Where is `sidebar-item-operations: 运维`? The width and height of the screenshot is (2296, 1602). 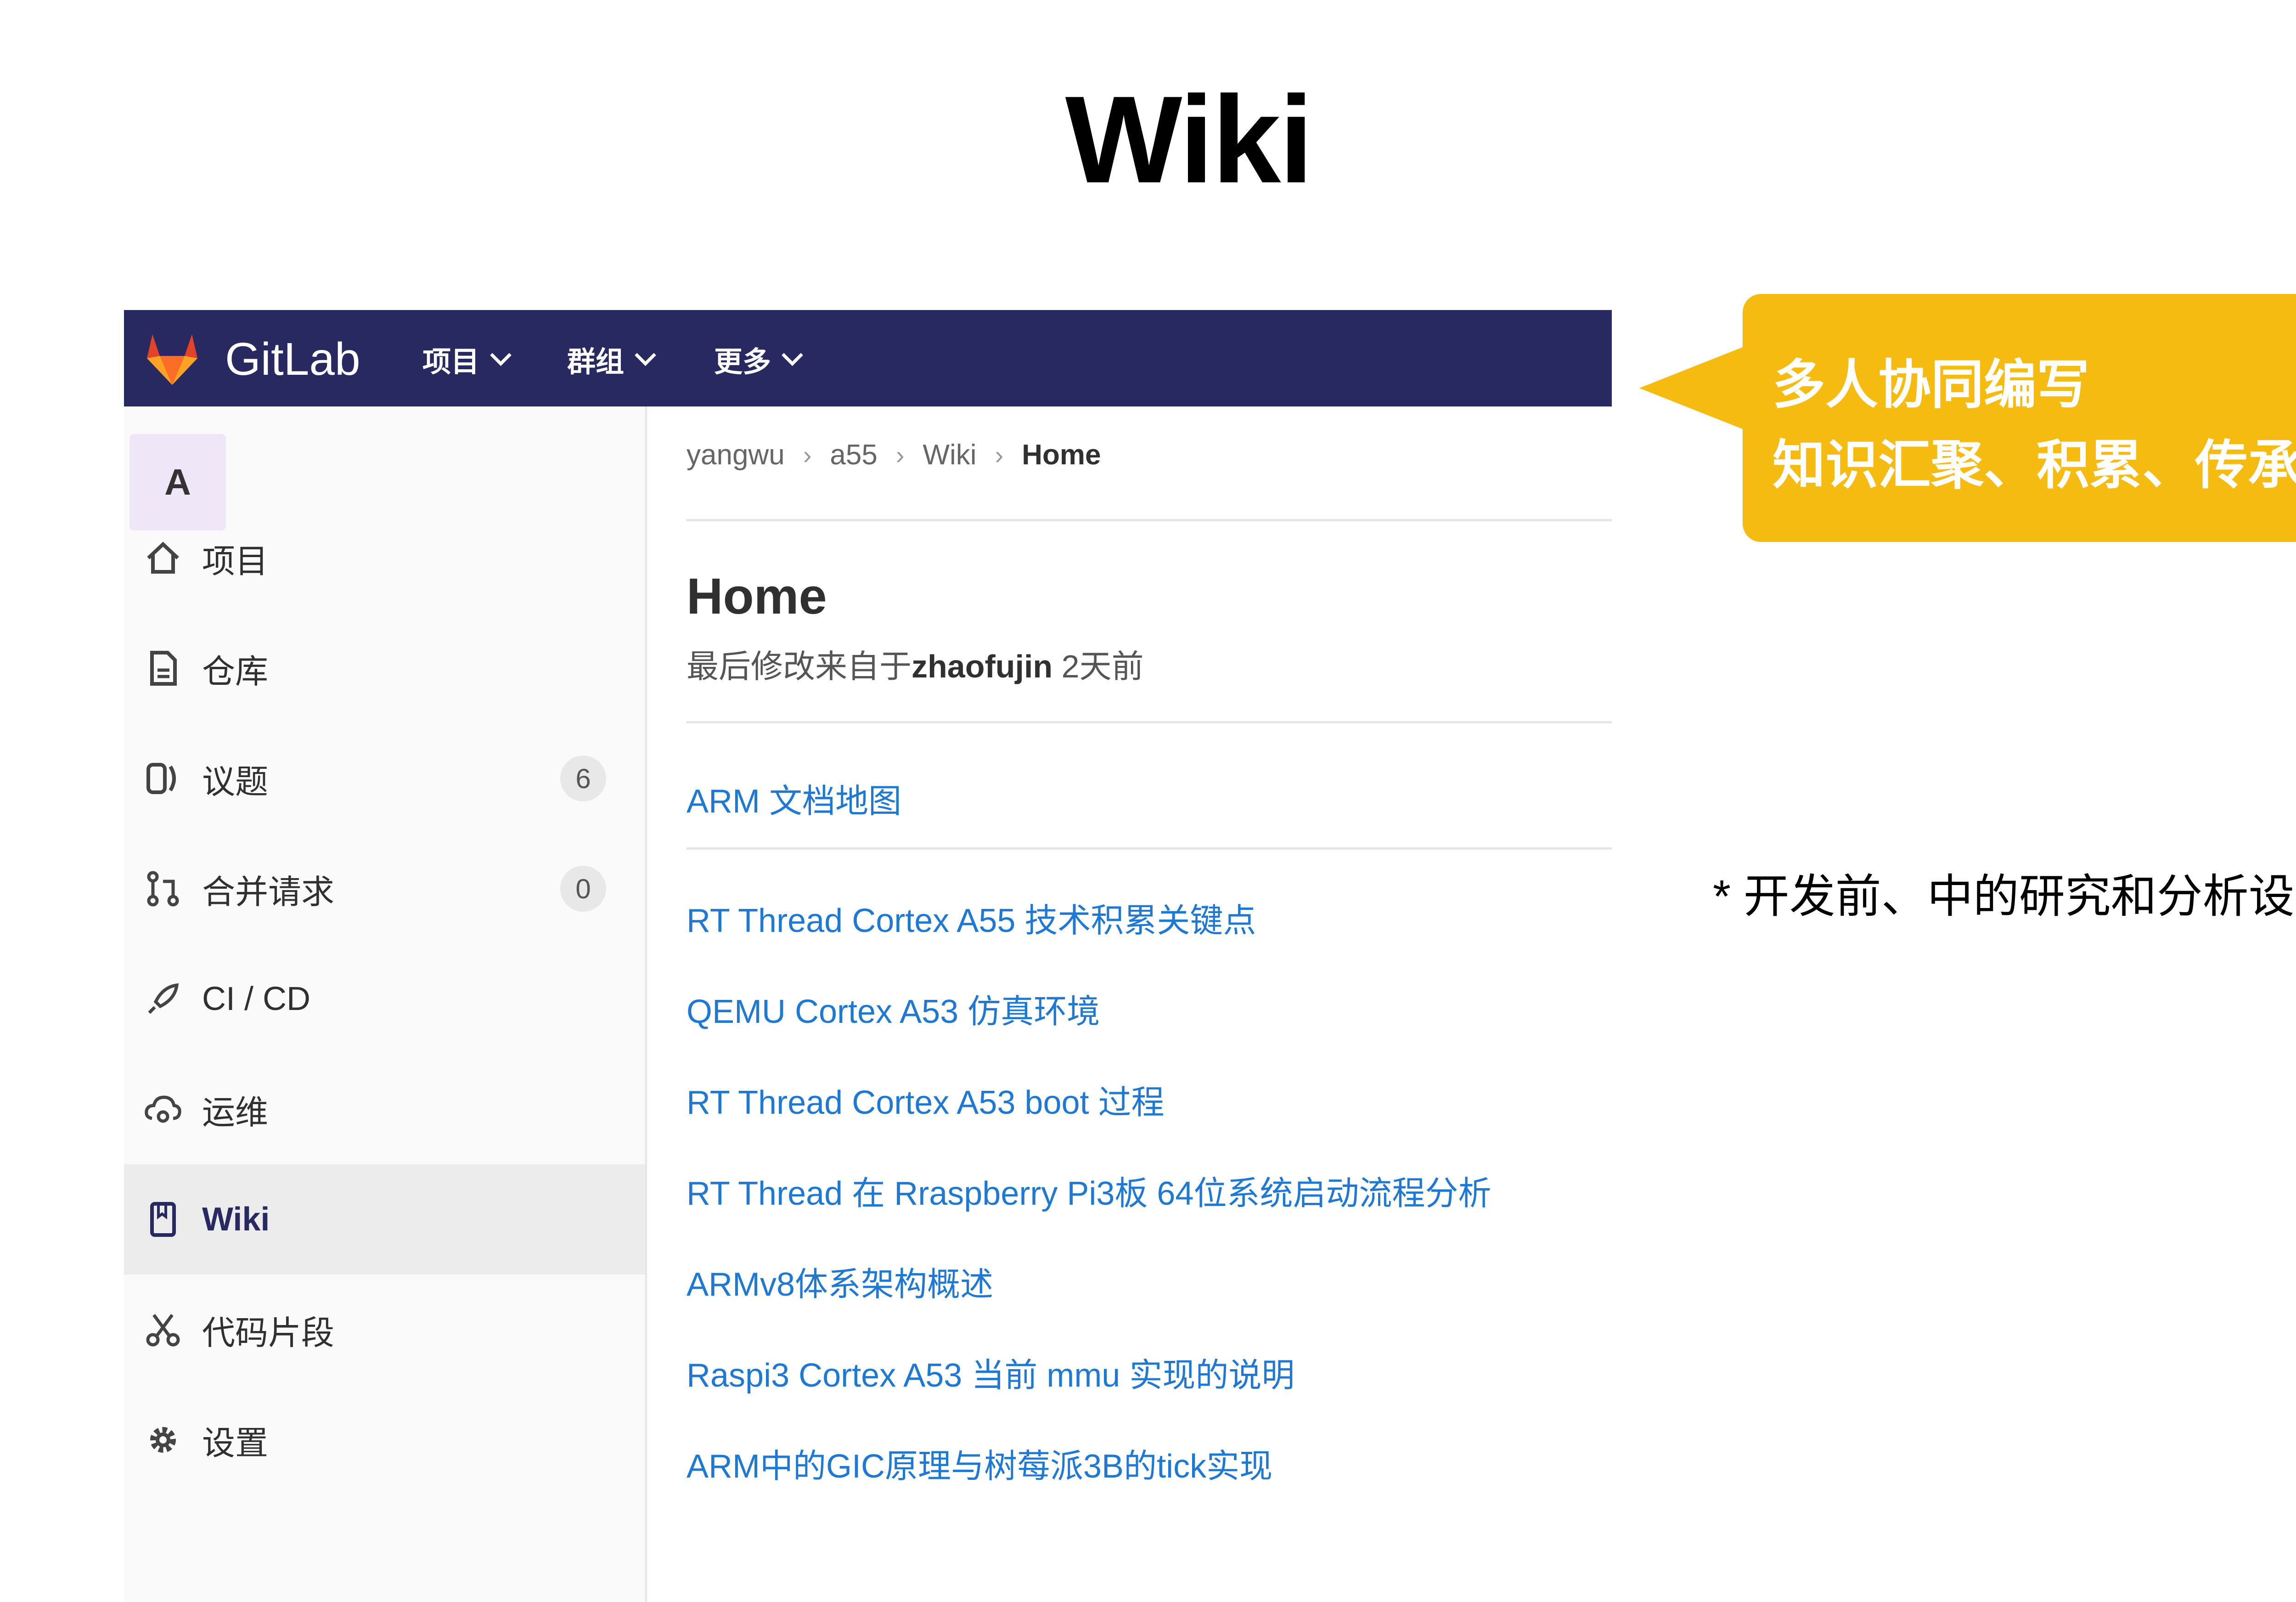 sidebar-item-operations: 运维 is located at coordinates (384, 1109).